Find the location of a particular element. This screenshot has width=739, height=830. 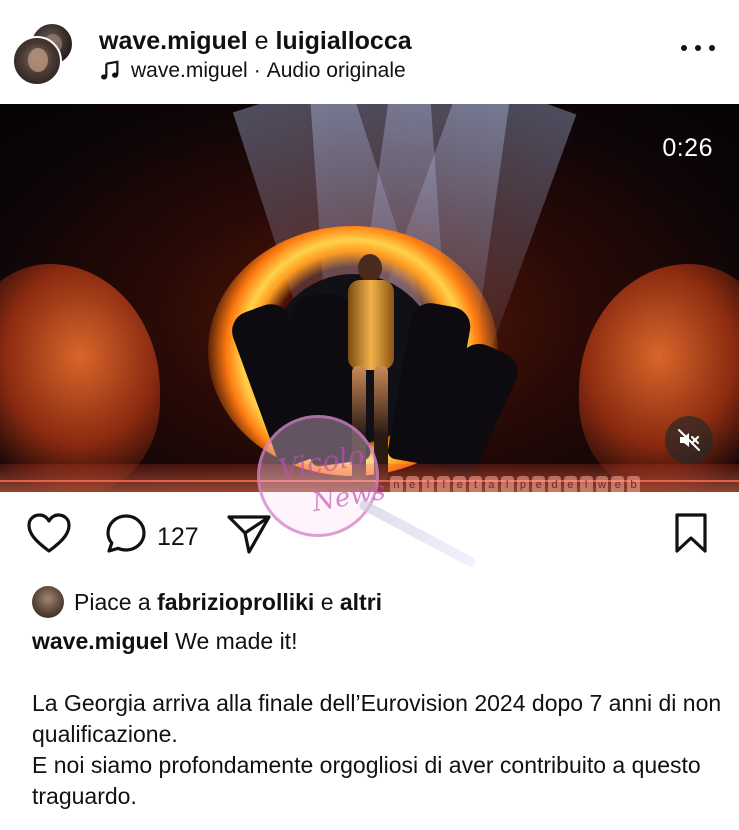

mute-button is located at coordinates (689, 440).